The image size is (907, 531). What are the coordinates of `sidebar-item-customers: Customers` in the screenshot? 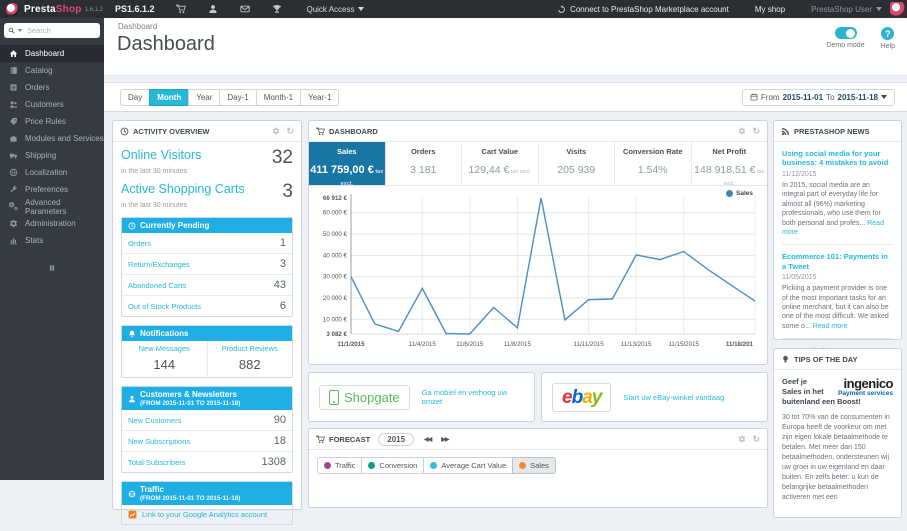 It's located at (52, 104).